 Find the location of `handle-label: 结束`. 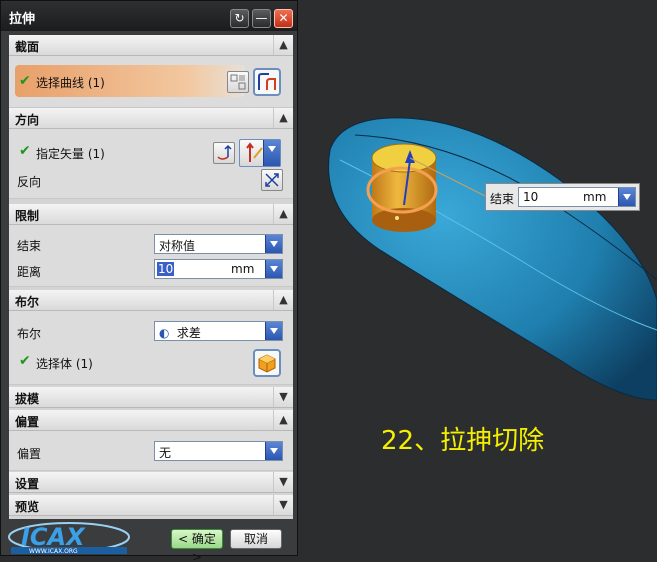

handle-label: 结束 is located at coordinates (502, 199).